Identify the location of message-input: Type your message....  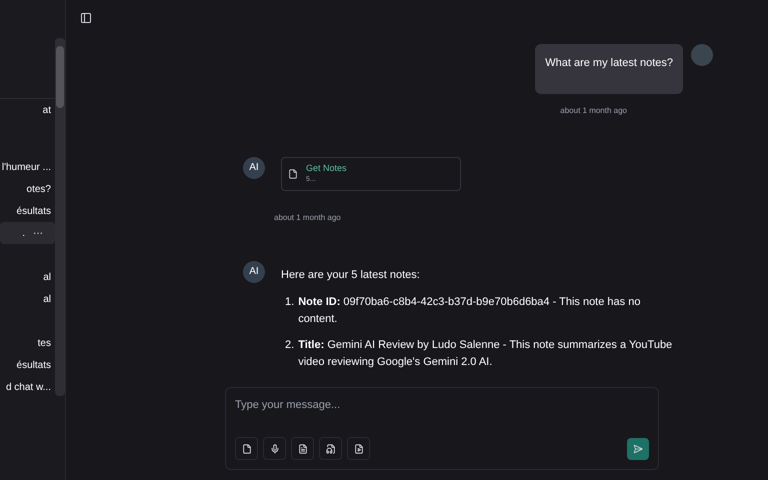
(442, 405).